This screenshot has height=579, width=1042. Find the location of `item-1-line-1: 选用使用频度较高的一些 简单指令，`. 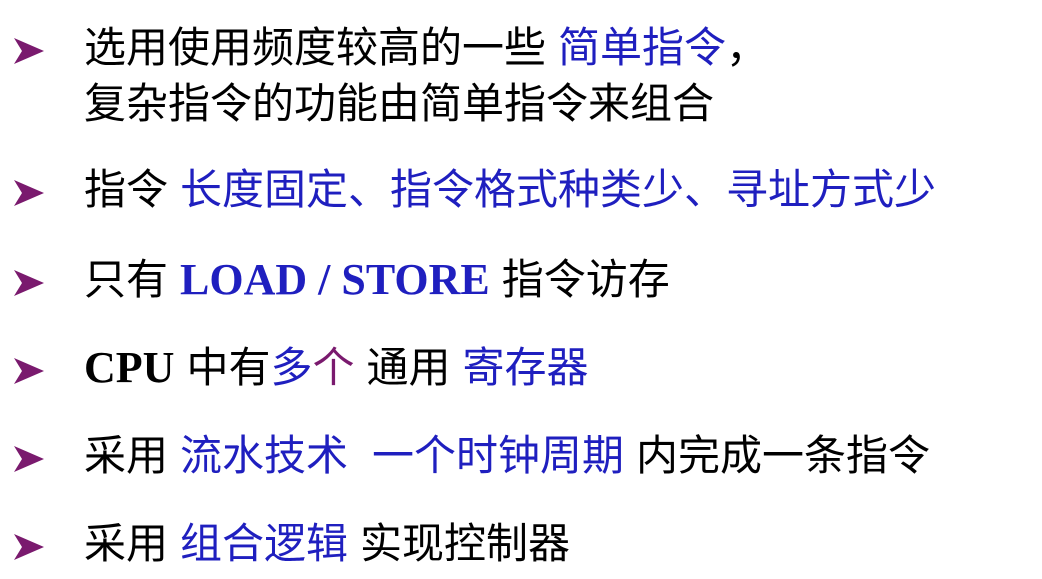

item-1-line-1: 选用使用频度较高的一些 简单指令， is located at coordinates (426, 48).